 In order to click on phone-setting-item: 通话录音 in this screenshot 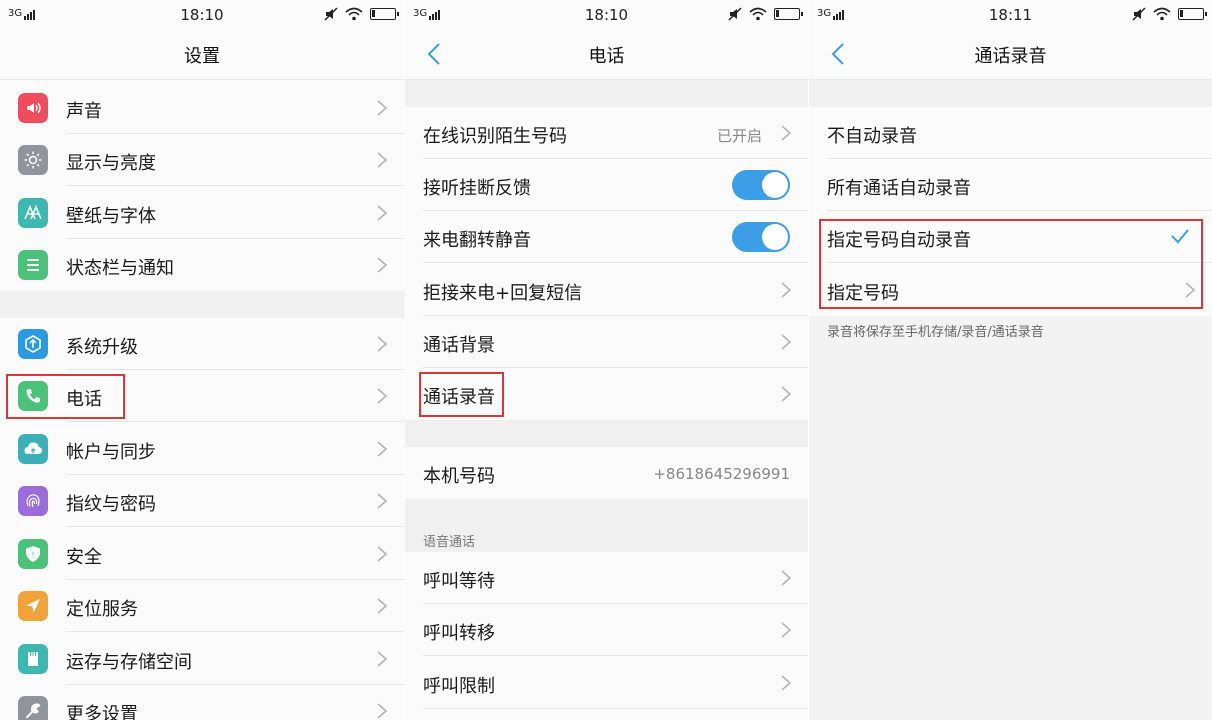, I will do `click(606, 394)`.